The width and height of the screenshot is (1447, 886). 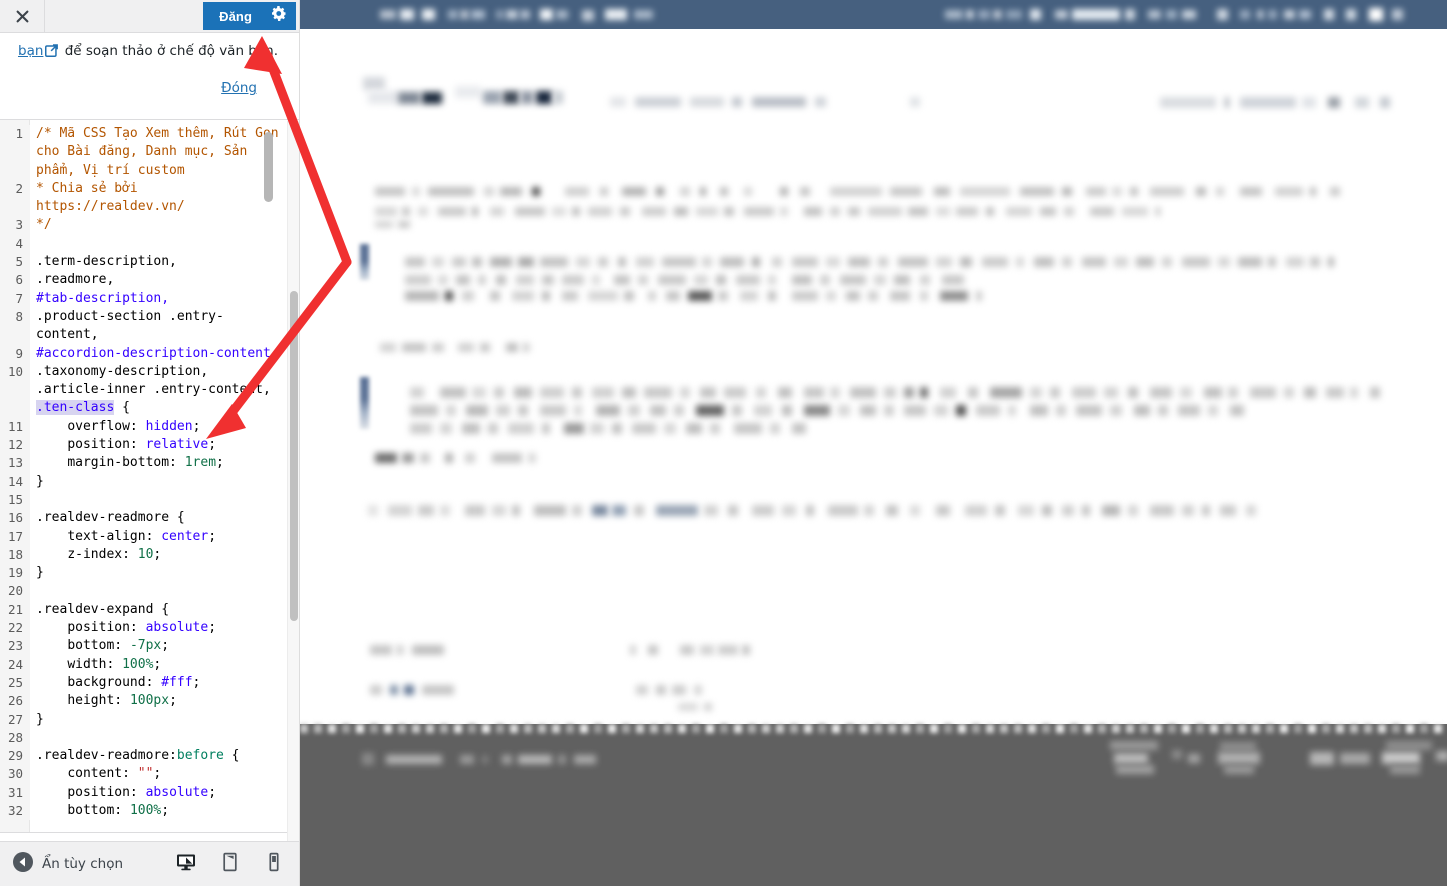 I want to click on code-line-content: .product-section .entry-content,, so click(x=154, y=326).